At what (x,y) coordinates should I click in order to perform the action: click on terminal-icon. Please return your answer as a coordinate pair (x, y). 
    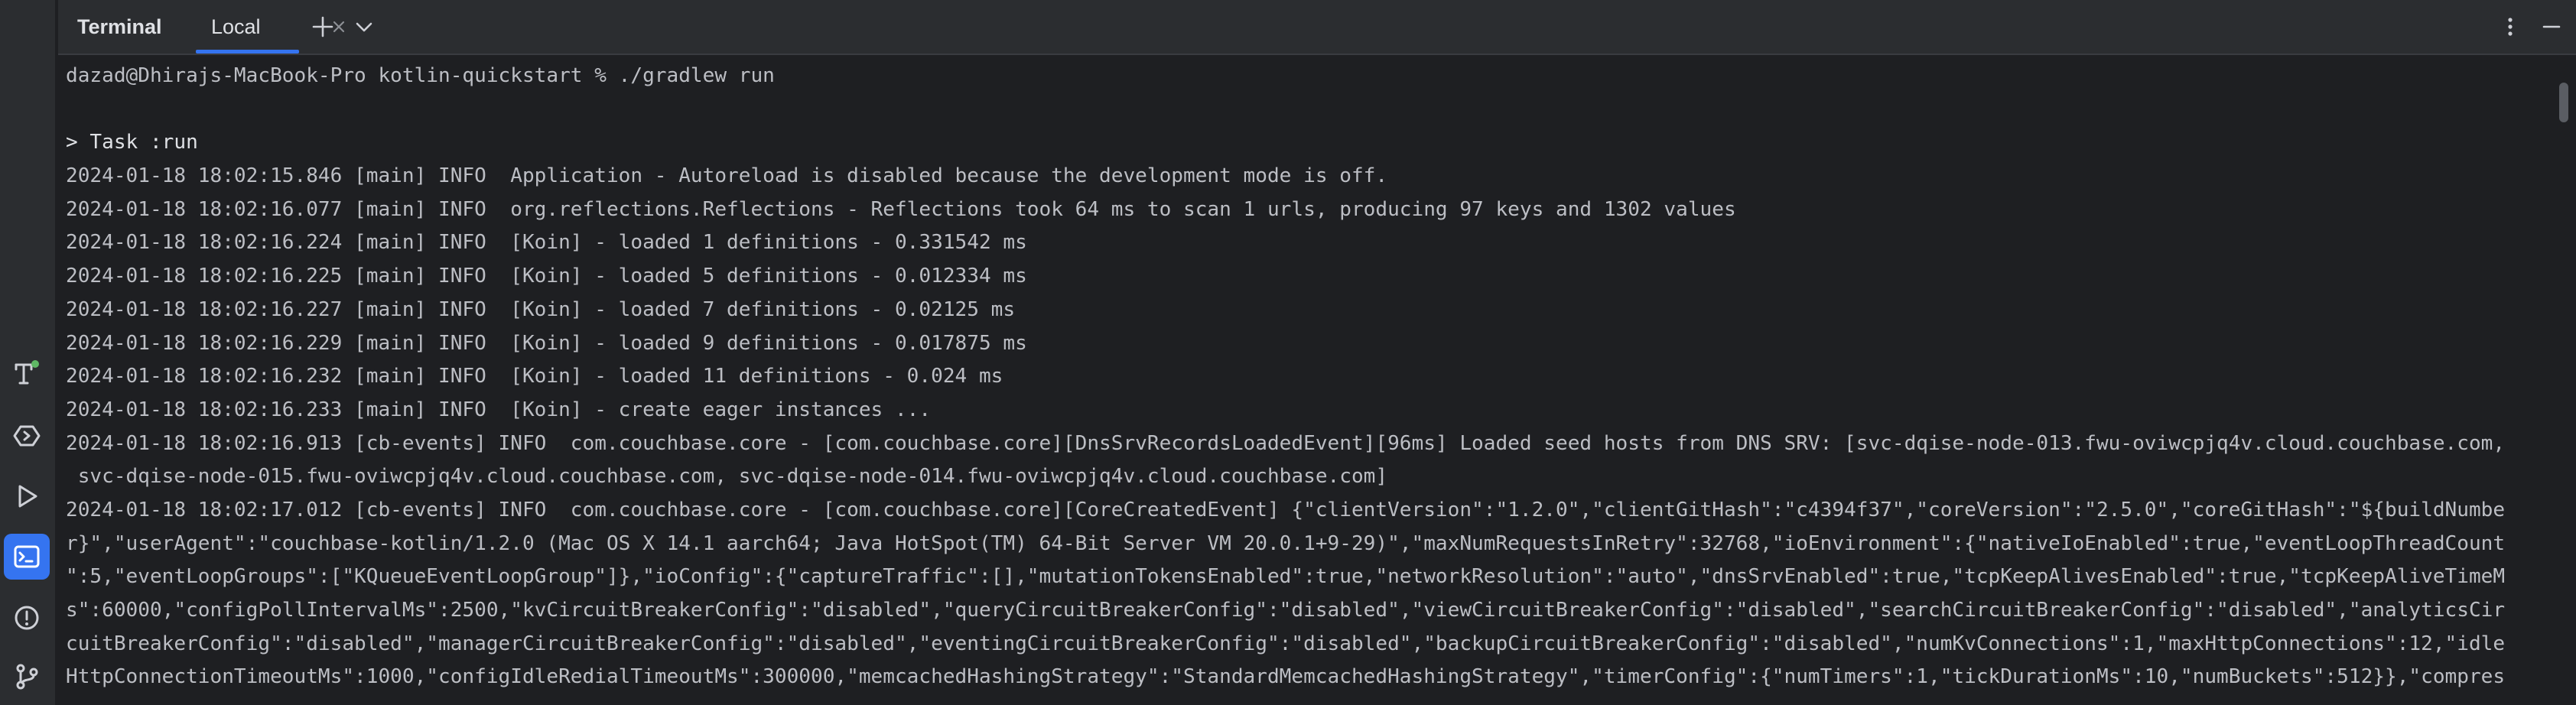
    Looking at the image, I should click on (27, 557).